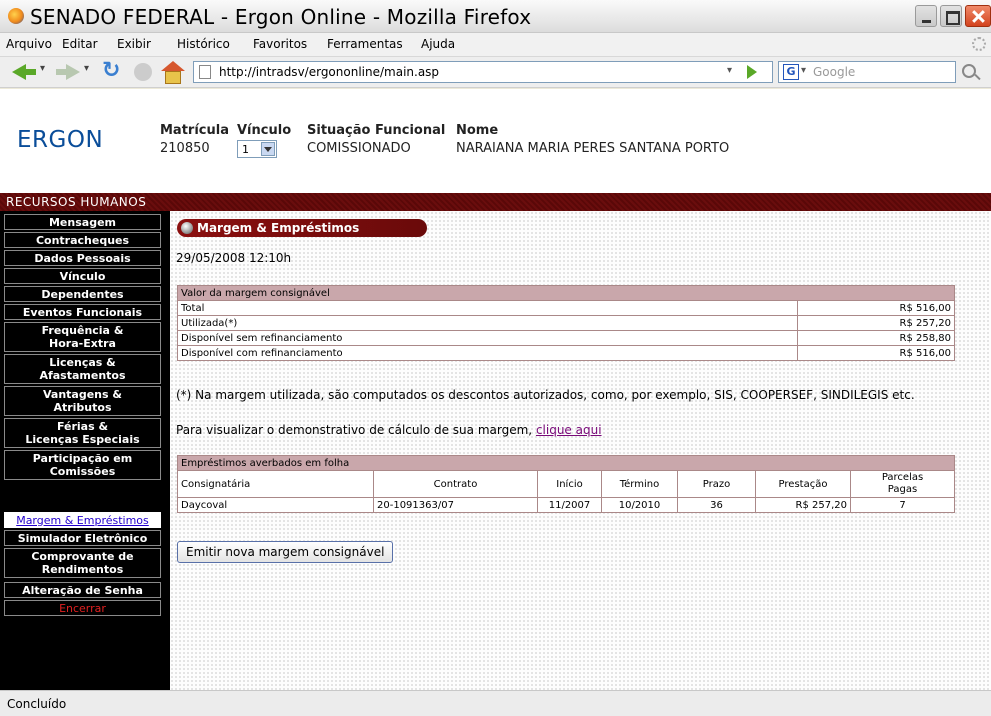  I want to click on col-header-consignataria: Consignatária, so click(275, 484).